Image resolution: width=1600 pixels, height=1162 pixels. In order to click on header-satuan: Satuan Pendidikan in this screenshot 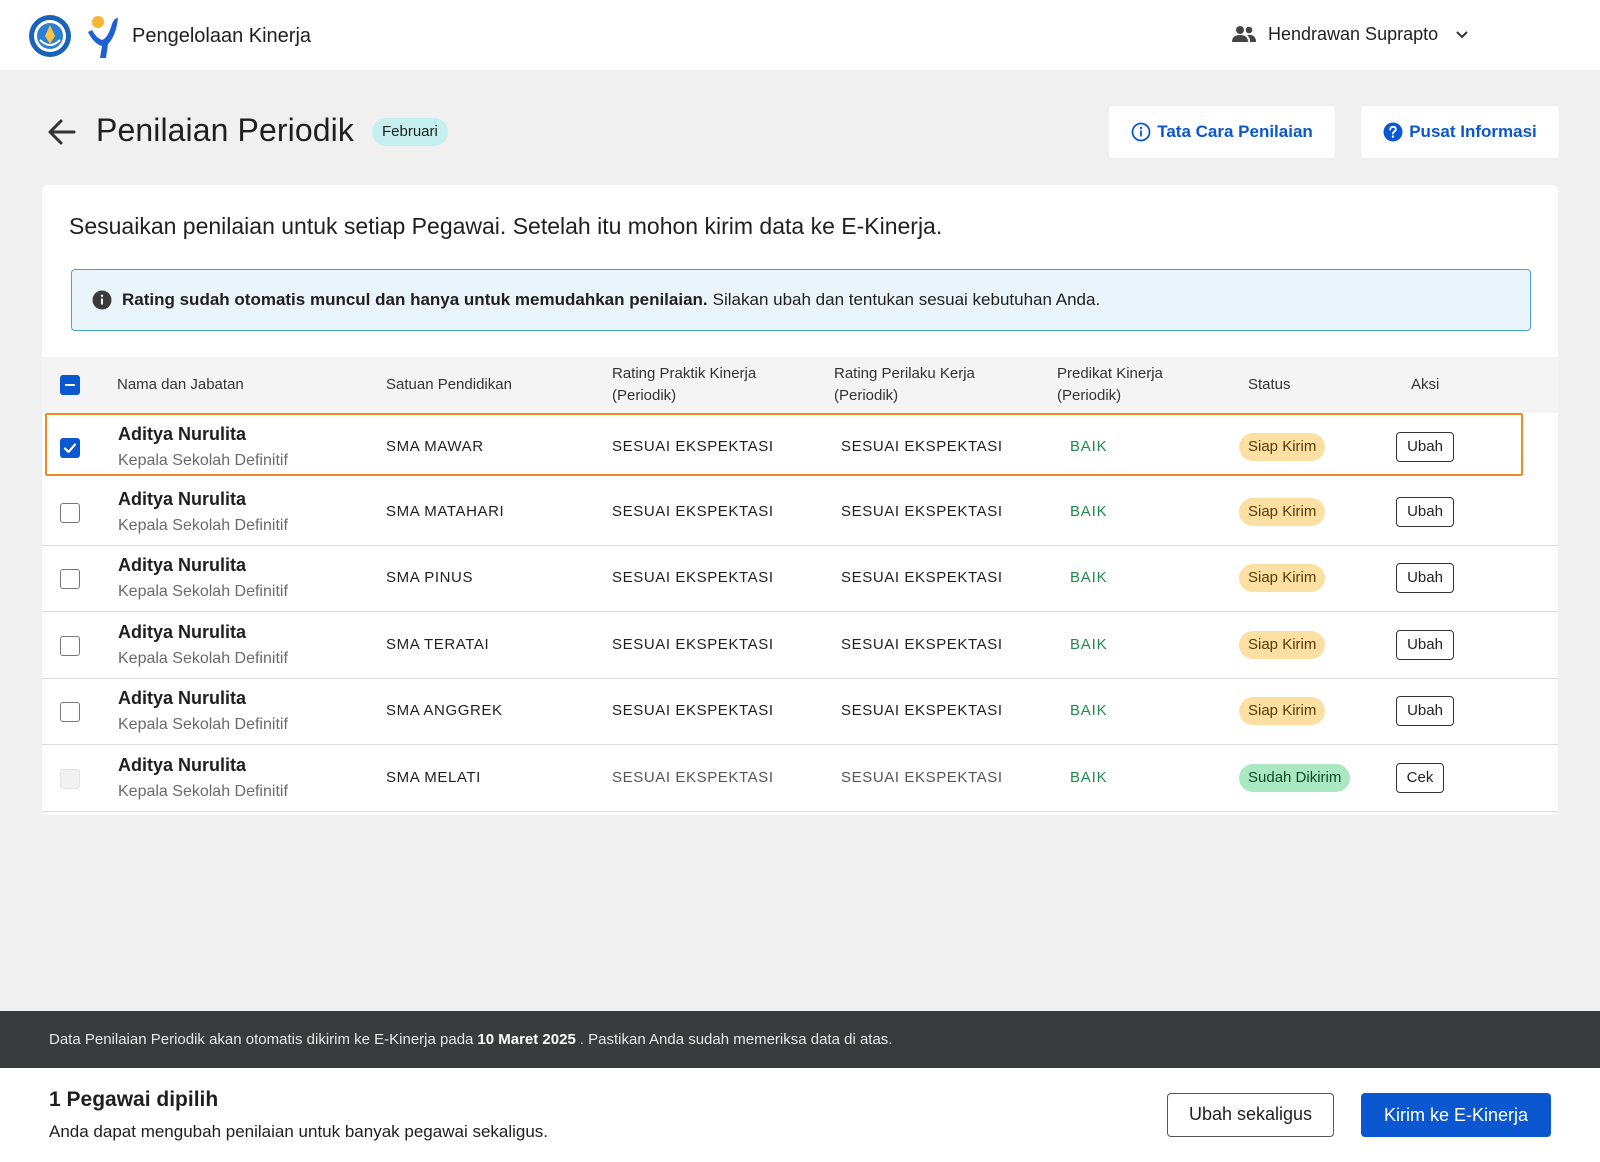, I will do `click(449, 384)`.